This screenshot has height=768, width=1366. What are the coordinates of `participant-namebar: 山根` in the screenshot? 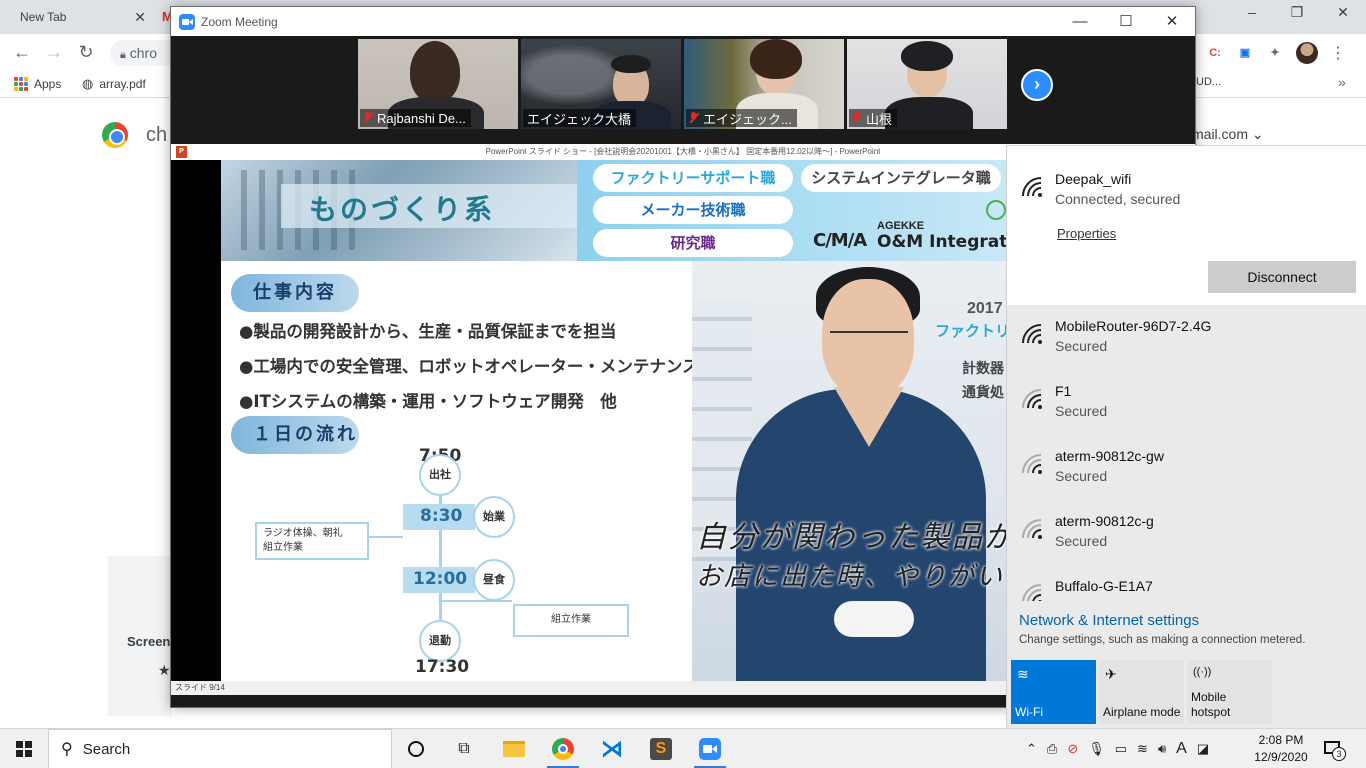 It's located at (873, 118).